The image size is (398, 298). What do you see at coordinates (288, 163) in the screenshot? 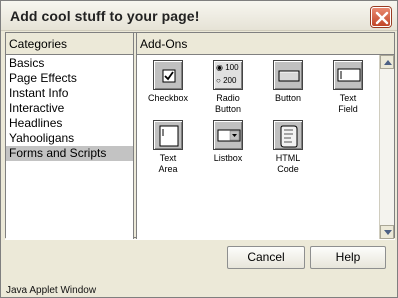
I see `tool-label: HTML Code` at bounding box center [288, 163].